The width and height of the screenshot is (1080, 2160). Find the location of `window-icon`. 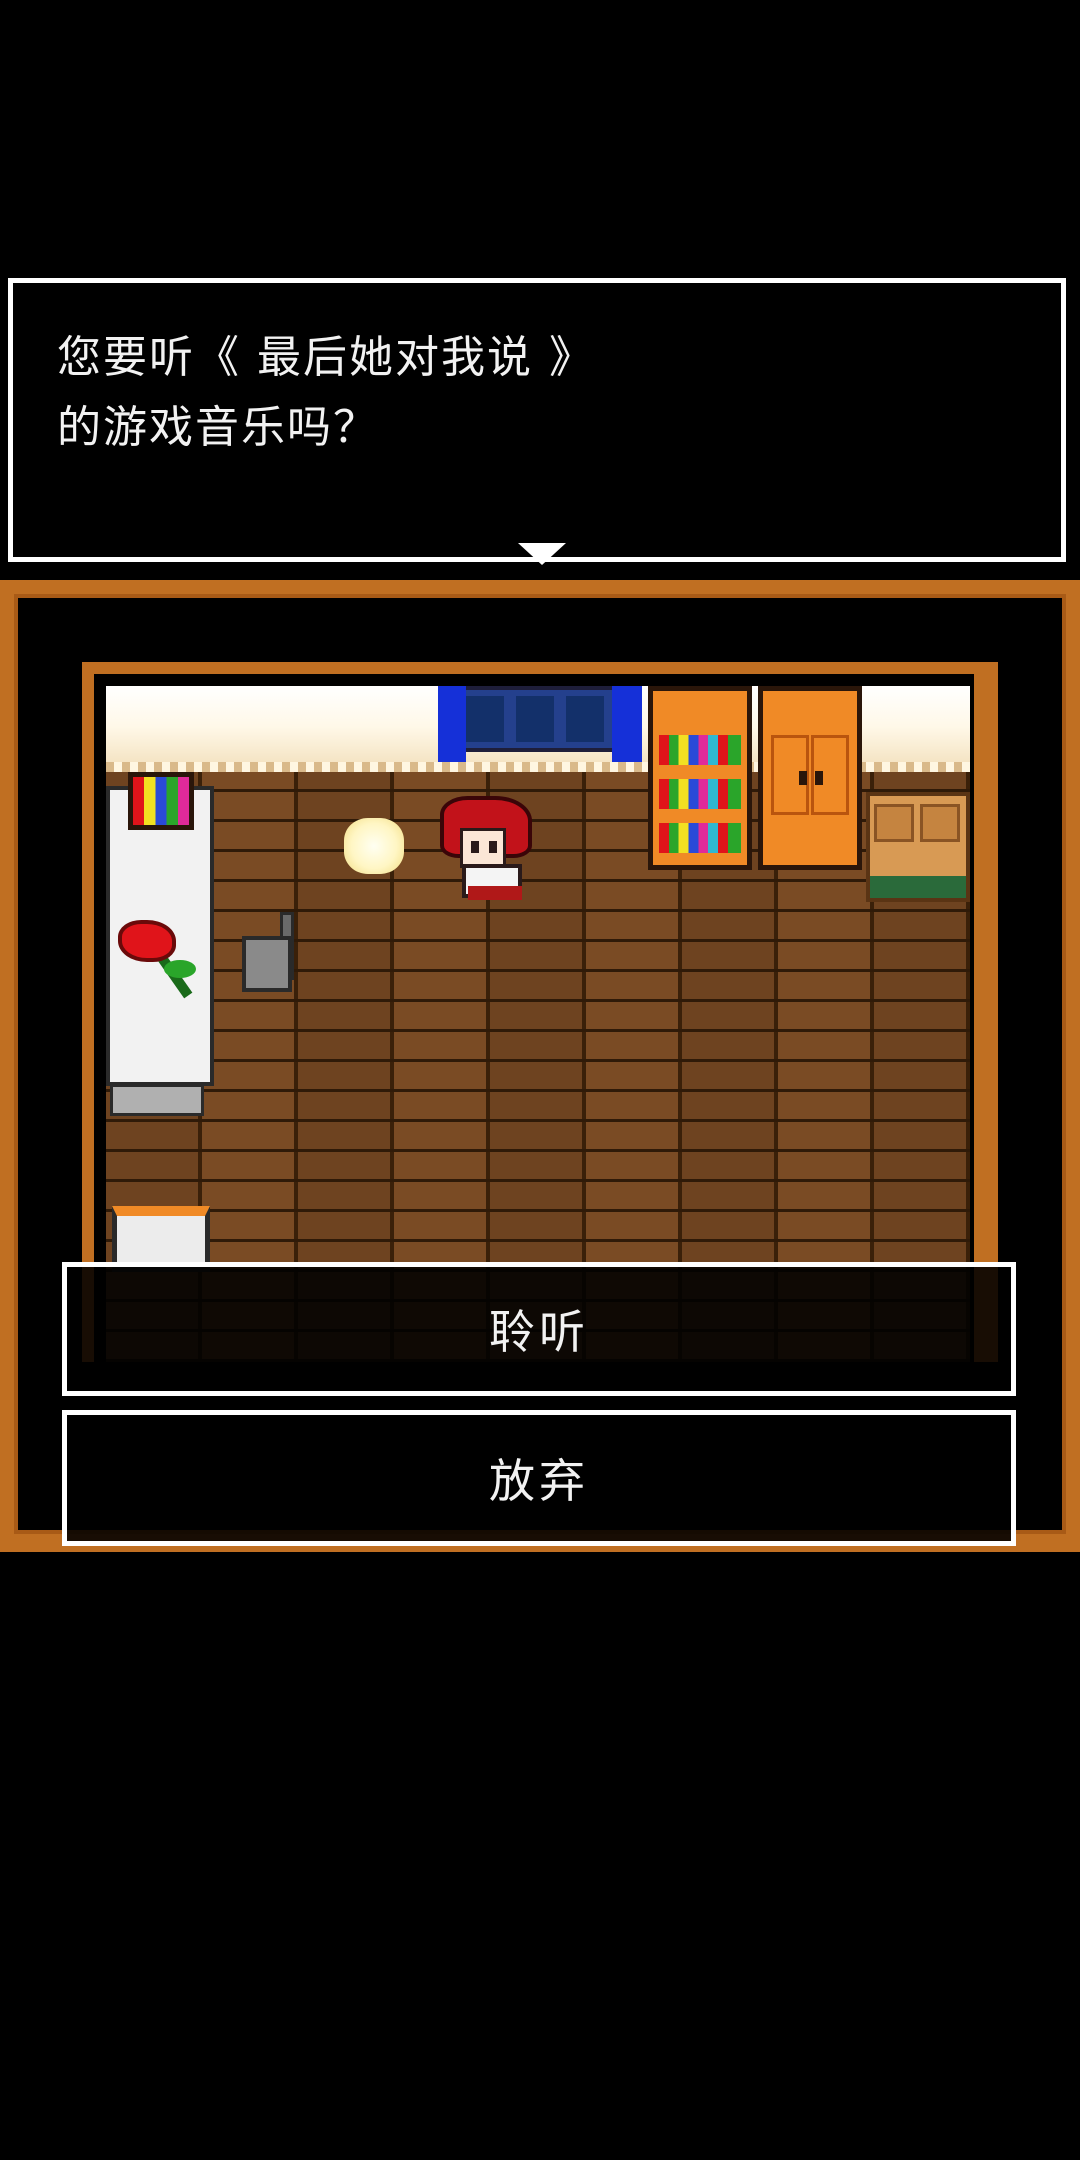

window-icon is located at coordinates (540, 719).